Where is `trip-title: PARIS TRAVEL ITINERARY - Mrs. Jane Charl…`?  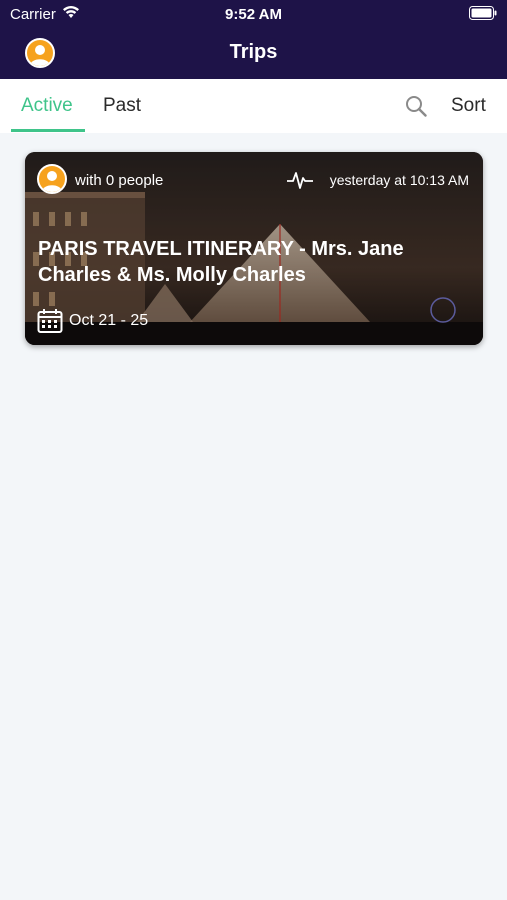 trip-title: PARIS TRAVEL ITINERARY - Mrs. Jane Charl… is located at coordinates (221, 262).